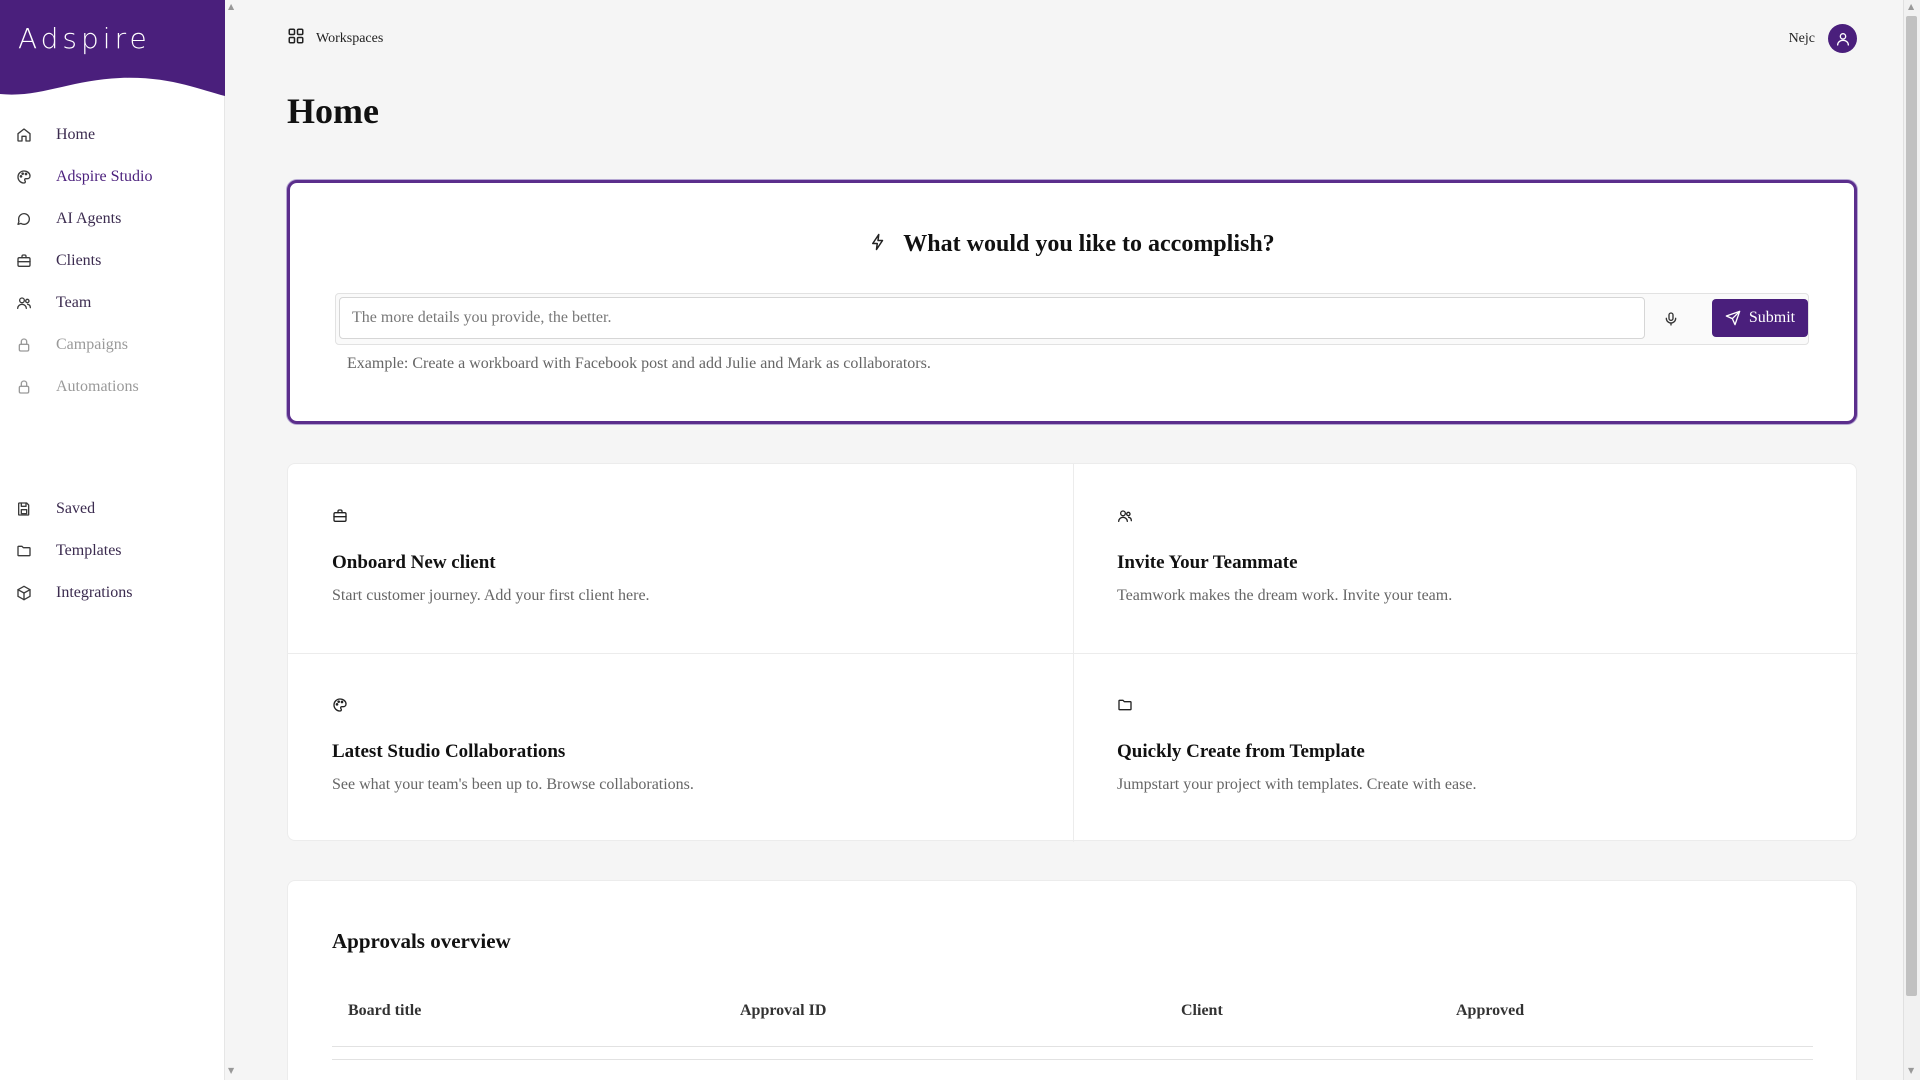 The image size is (1920, 1080). I want to click on sidebar-item-clients: Clients, so click(112, 261).